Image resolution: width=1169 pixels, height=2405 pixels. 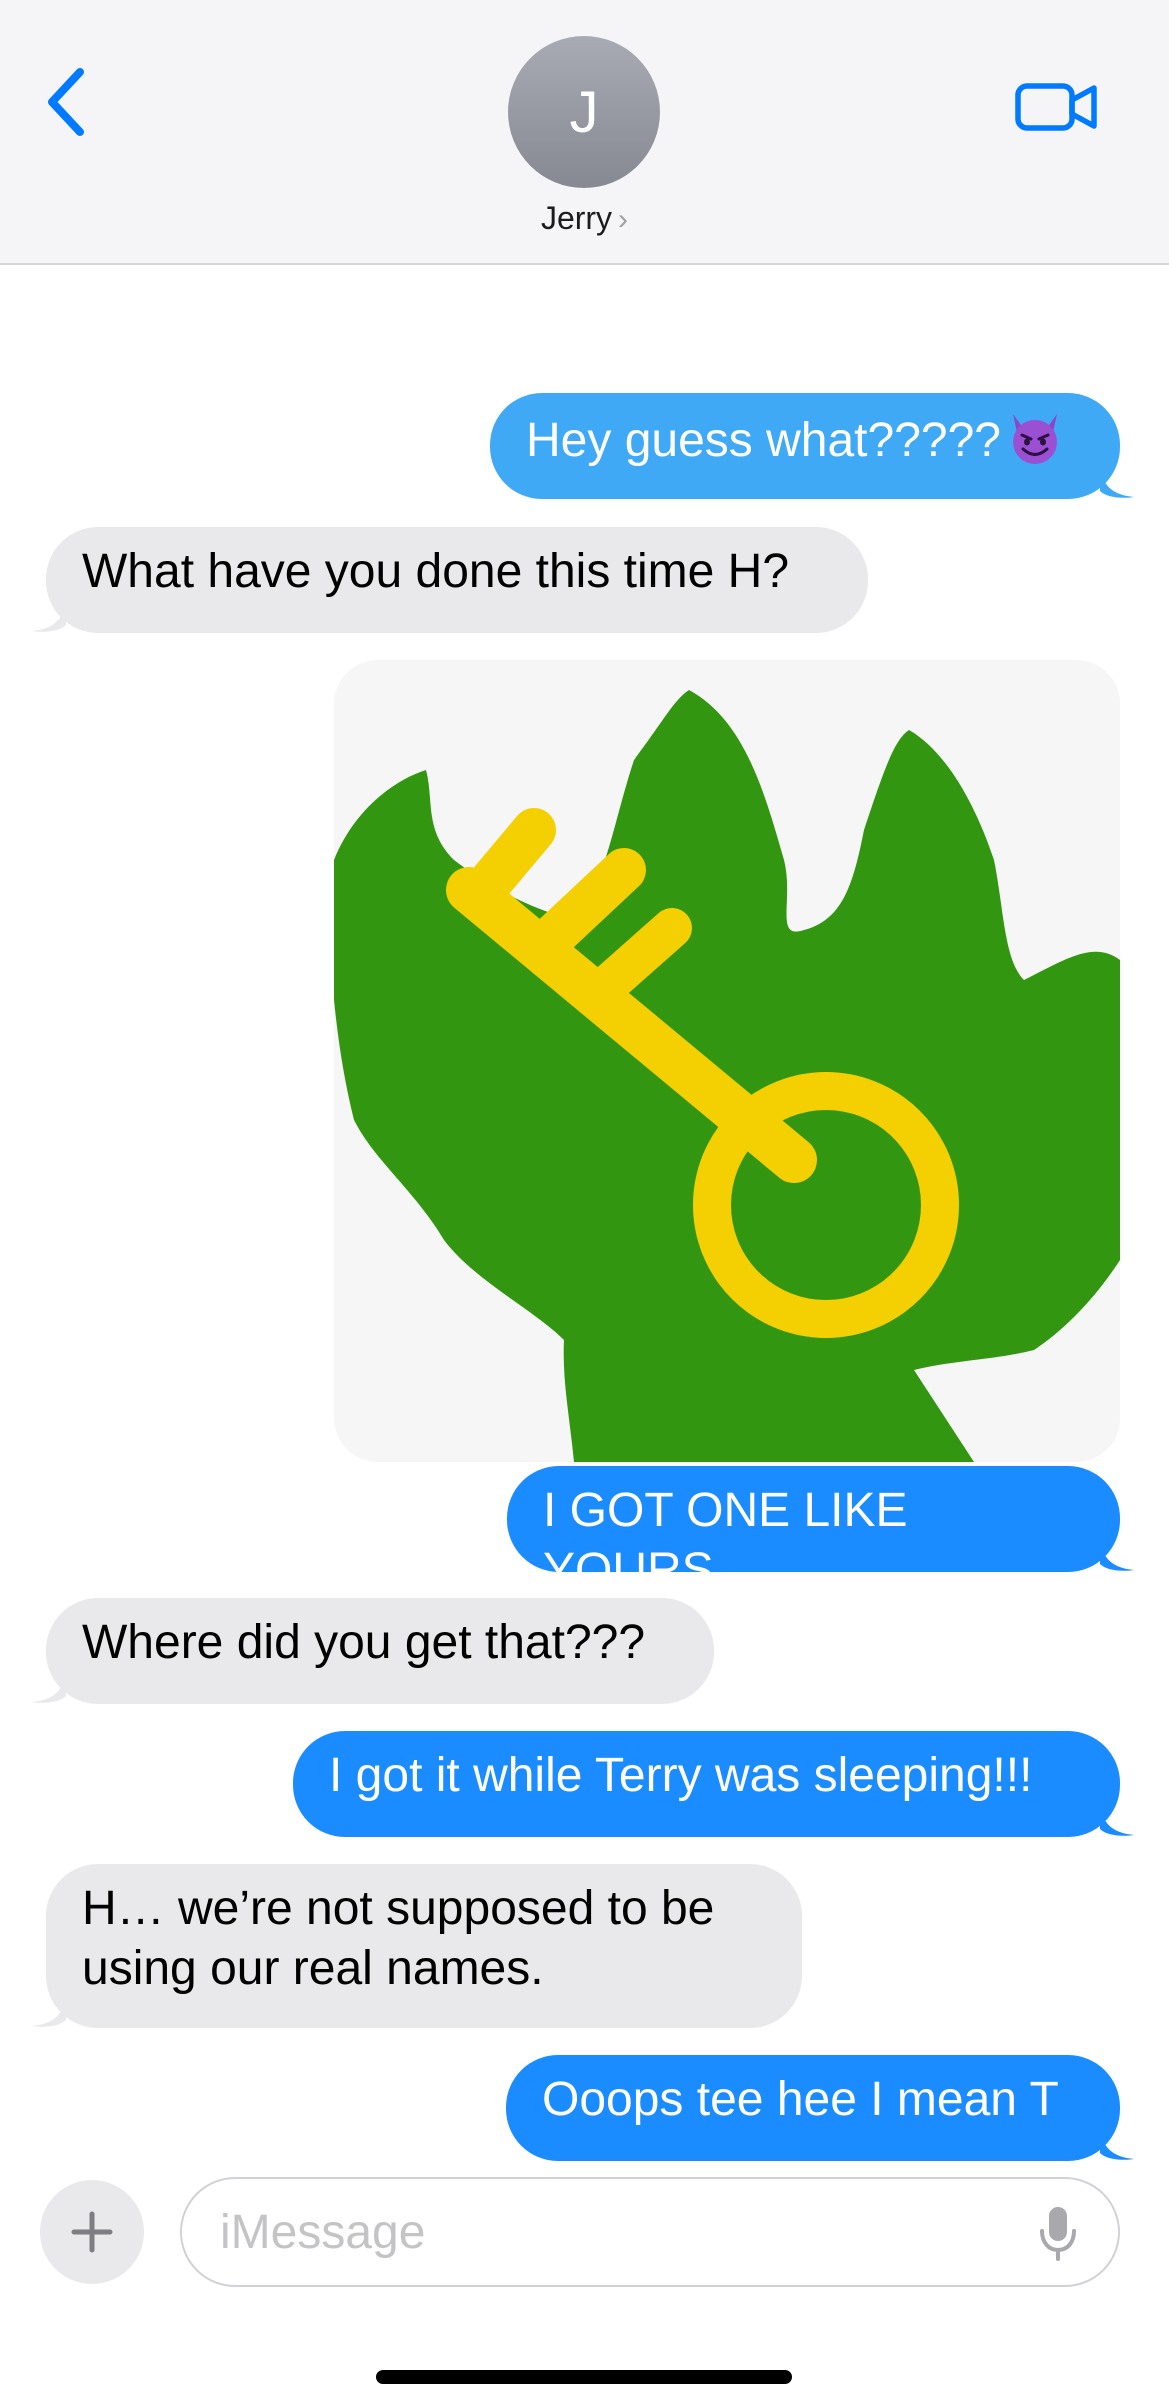 I want to click on message-text: Where did you get that???, so click(x=364, y=1642).